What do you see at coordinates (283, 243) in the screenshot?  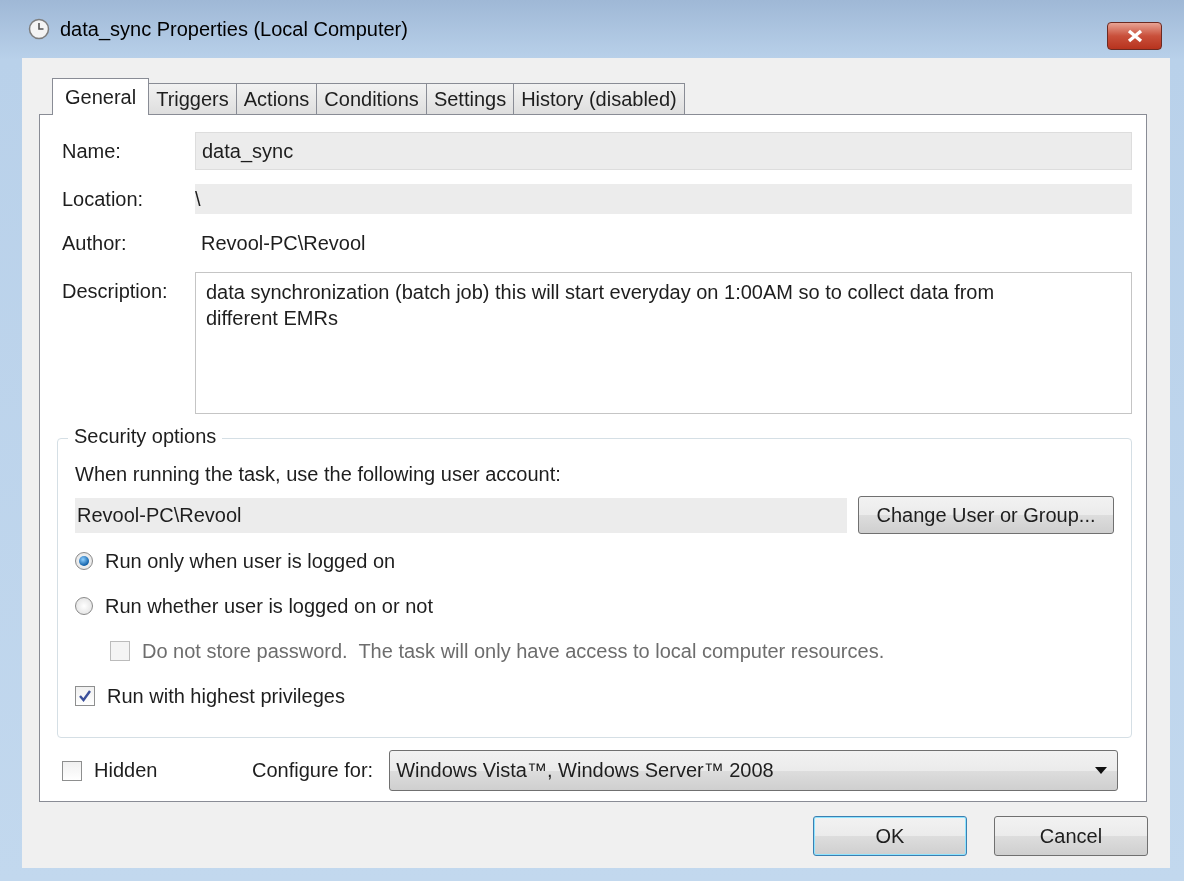 I see `author-text: Revool-PC\Revool` at bounding box center [283, 243].